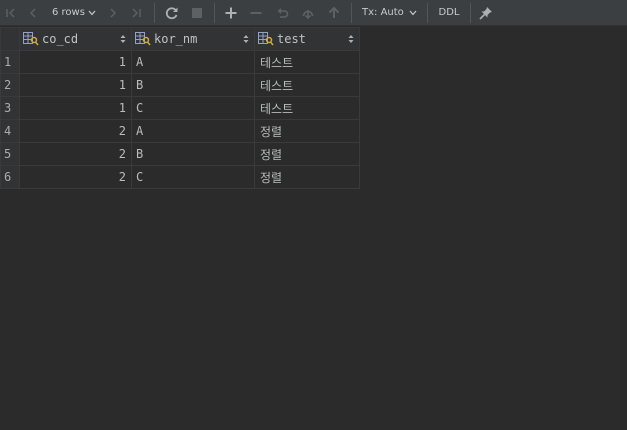 Image resolution: width=627 pixels, height=430 pixels. What do you see at coordinates (10, 62) in the screenshot?
I see `row-number: 1` at bounding box center [10, 62].